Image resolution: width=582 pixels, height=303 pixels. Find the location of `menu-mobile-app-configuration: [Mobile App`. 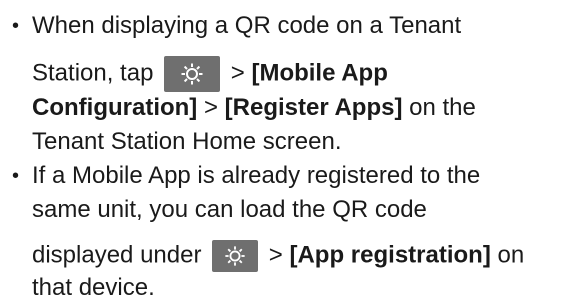

menu-mobile-app-configuration: [Mobile App is located at coordinates (319, 73).